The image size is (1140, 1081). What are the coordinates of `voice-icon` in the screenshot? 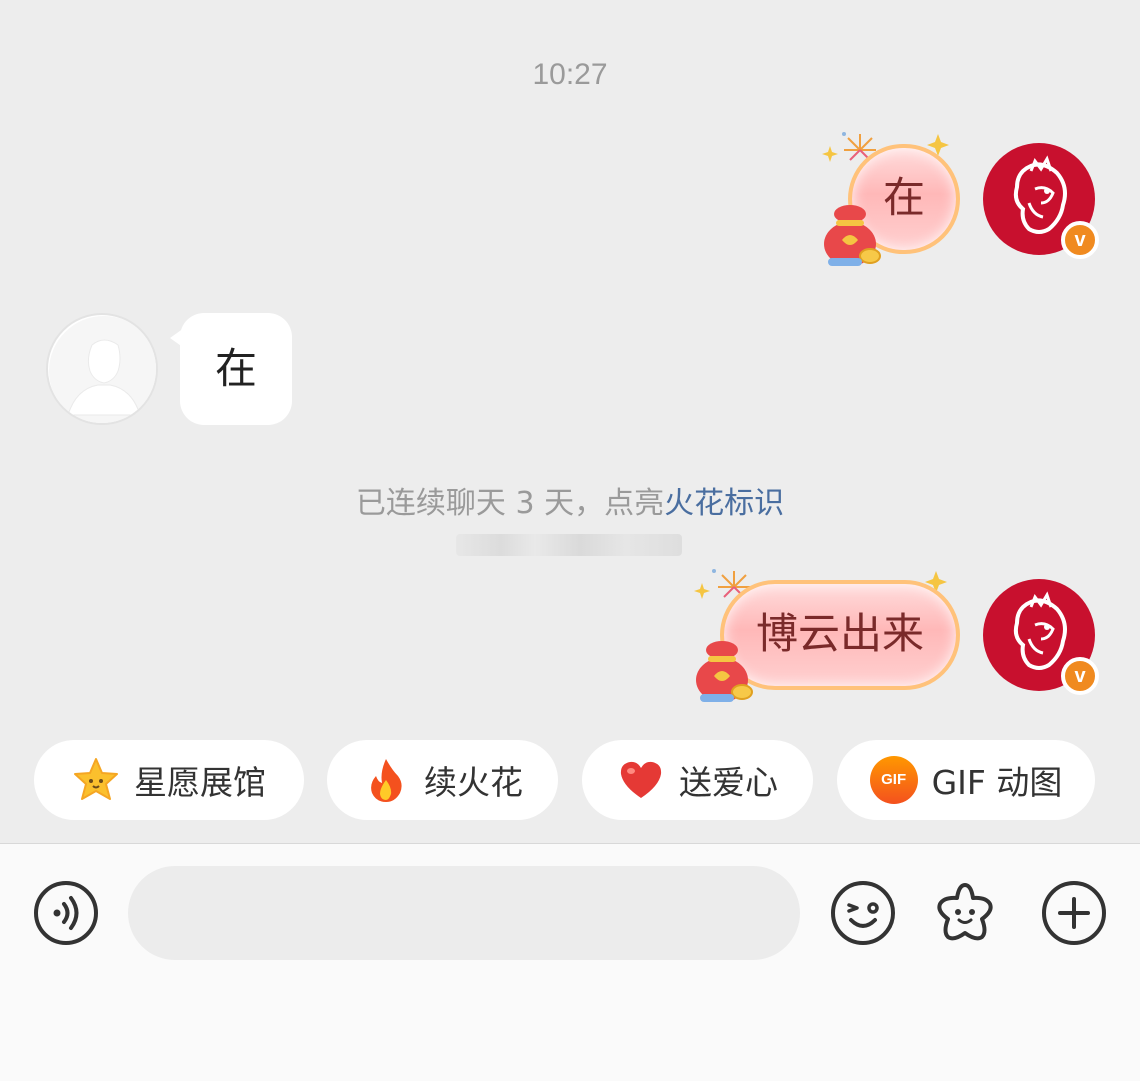 It's located at (66, 913).